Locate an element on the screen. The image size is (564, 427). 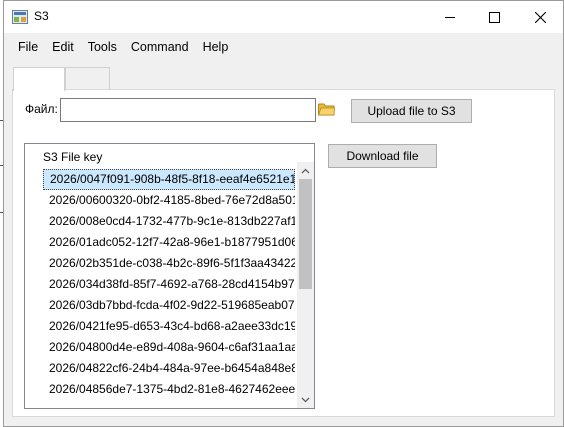
menu-edit: Edit is located at coordinates (63, 47).